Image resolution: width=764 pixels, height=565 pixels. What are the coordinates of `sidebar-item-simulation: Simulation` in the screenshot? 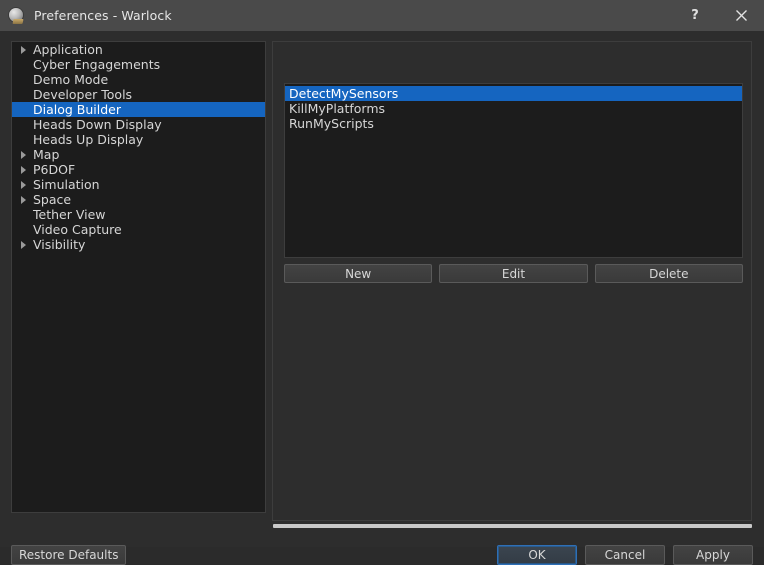 It's located at (138, 184).